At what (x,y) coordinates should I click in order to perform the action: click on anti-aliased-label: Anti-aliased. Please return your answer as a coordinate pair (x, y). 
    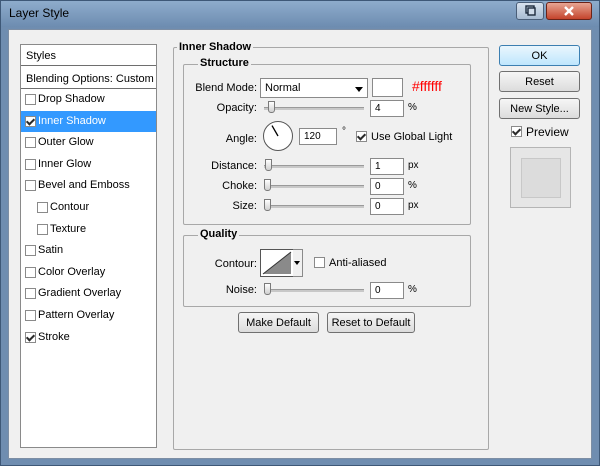
    Looking at the image, I should click on (358, 263).